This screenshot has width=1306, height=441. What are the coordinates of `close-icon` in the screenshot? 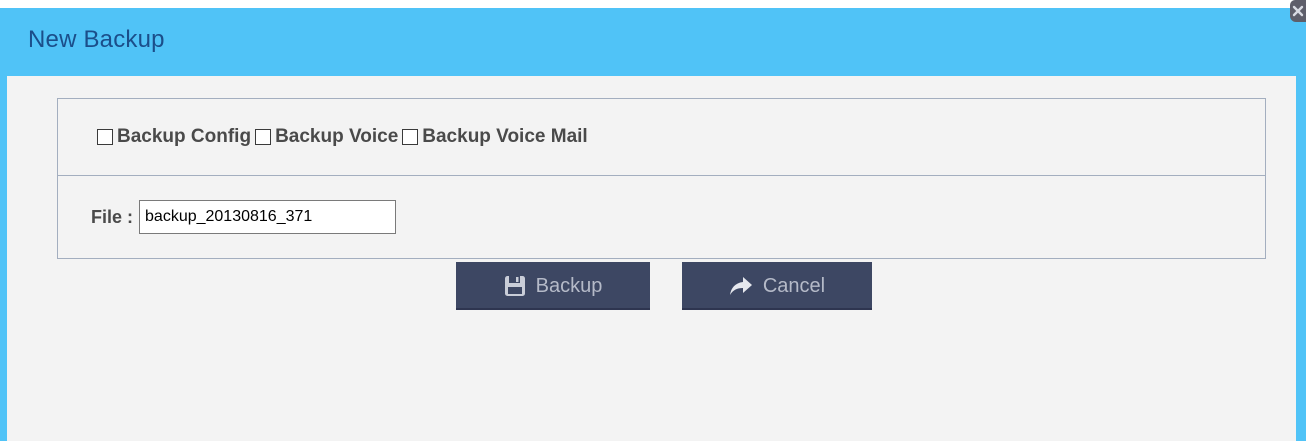 It's located at (1298, 11).